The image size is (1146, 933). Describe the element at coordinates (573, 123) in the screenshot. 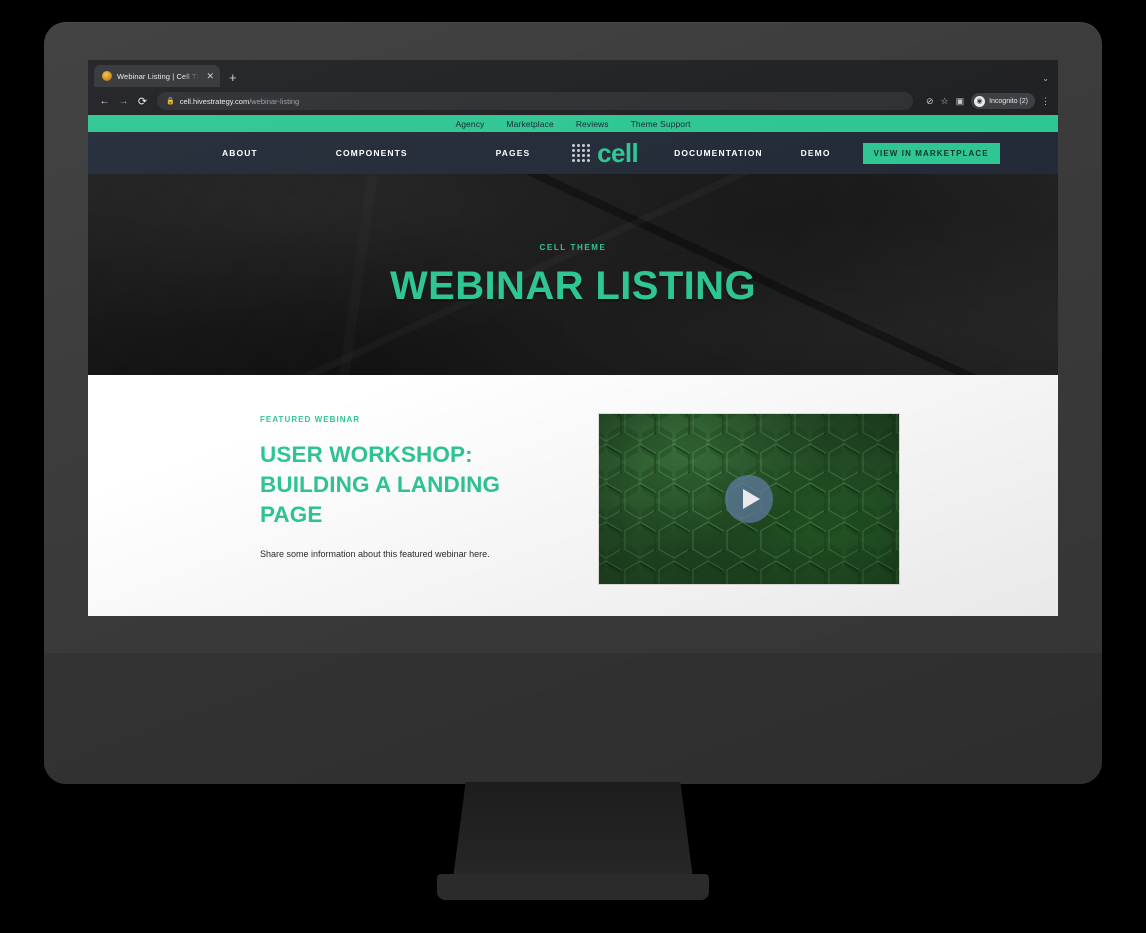

I see `utility-nav-bar: Agency Marketplace Reviews Theme Support` at that location.